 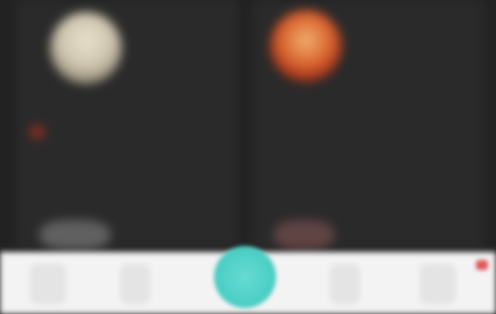 I want to click on participant-name-row, so click(x=41, y=132).